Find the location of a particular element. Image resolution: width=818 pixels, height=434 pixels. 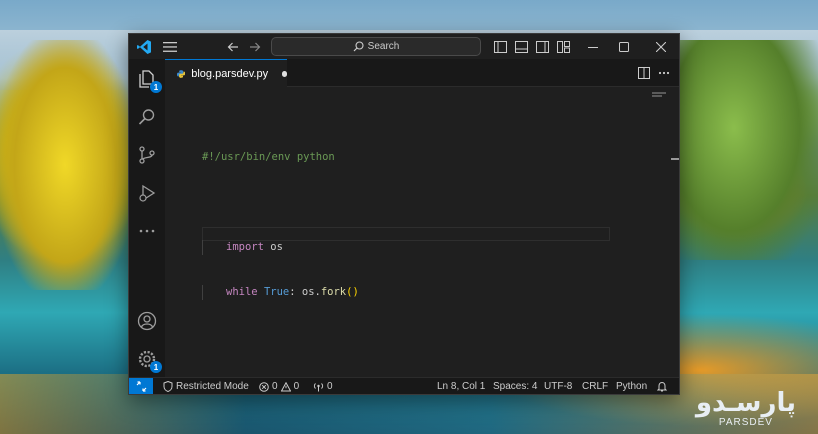

code-line-while: while True: os.fork() is located at coordinates (280, 292).